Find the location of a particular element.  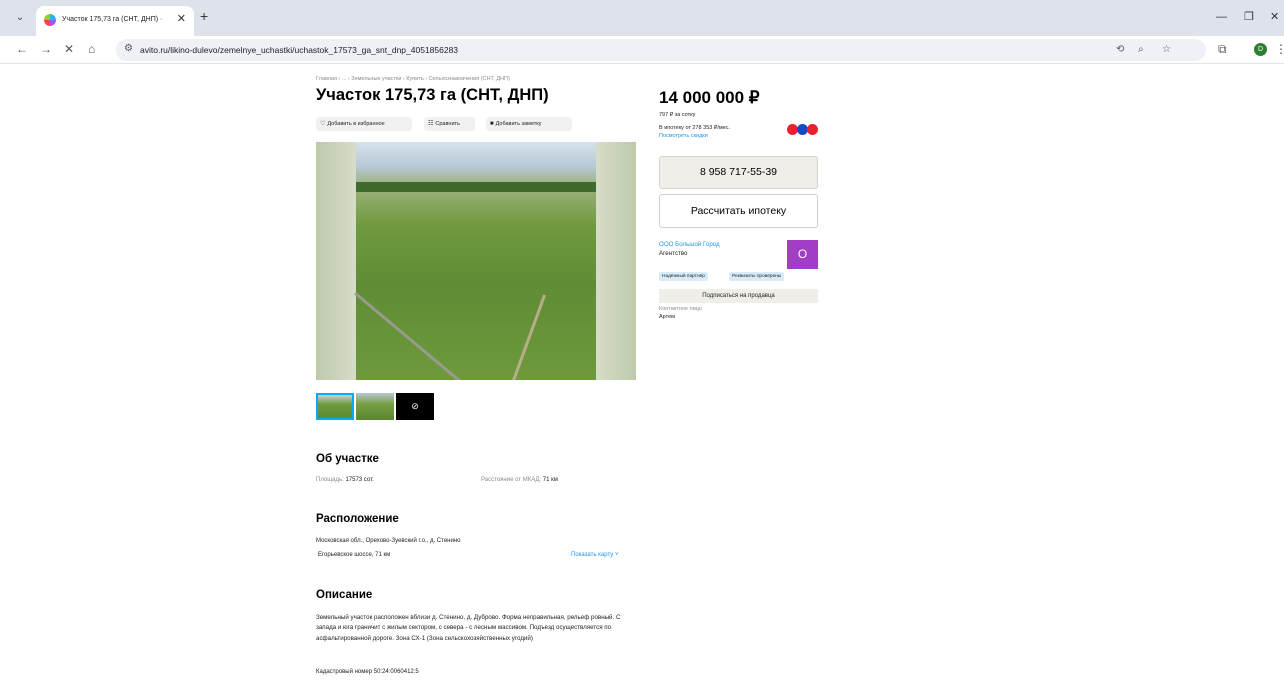

distance-row: Расстояние от МКАД: 71 км is located at coordinates (519, 480).